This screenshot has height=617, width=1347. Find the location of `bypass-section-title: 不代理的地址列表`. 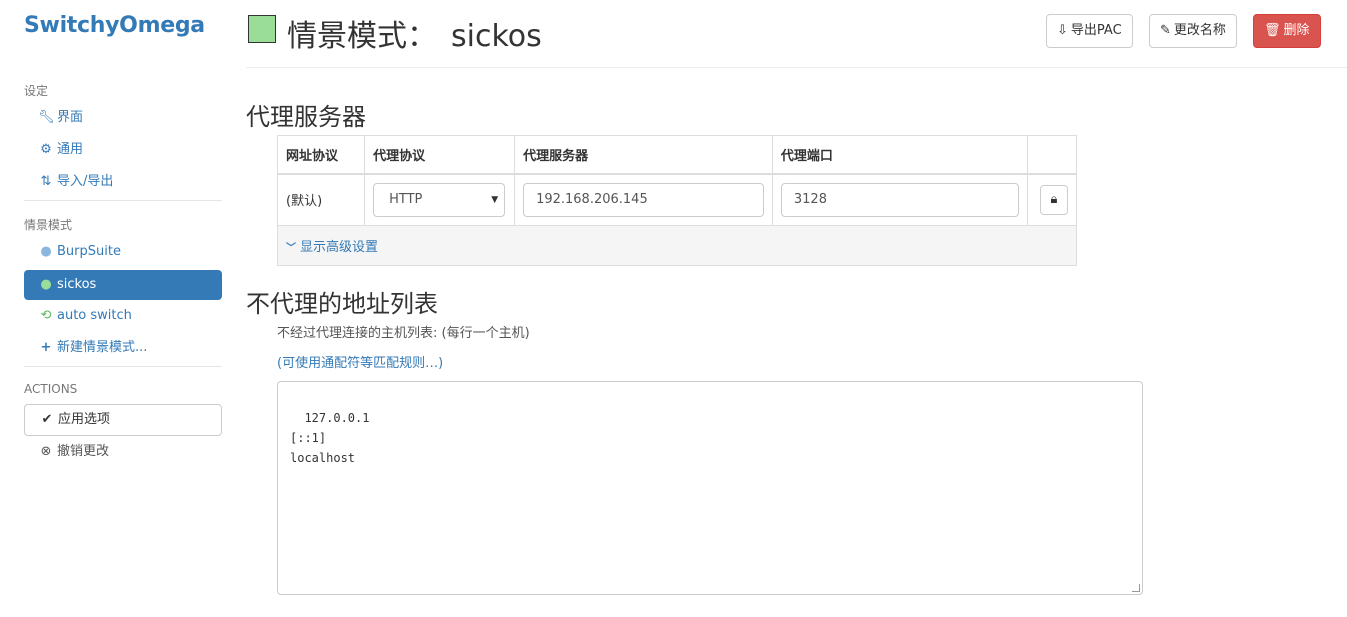

bypass-section-title: 不代理的地址列表 is located at coordinates (342, 304).